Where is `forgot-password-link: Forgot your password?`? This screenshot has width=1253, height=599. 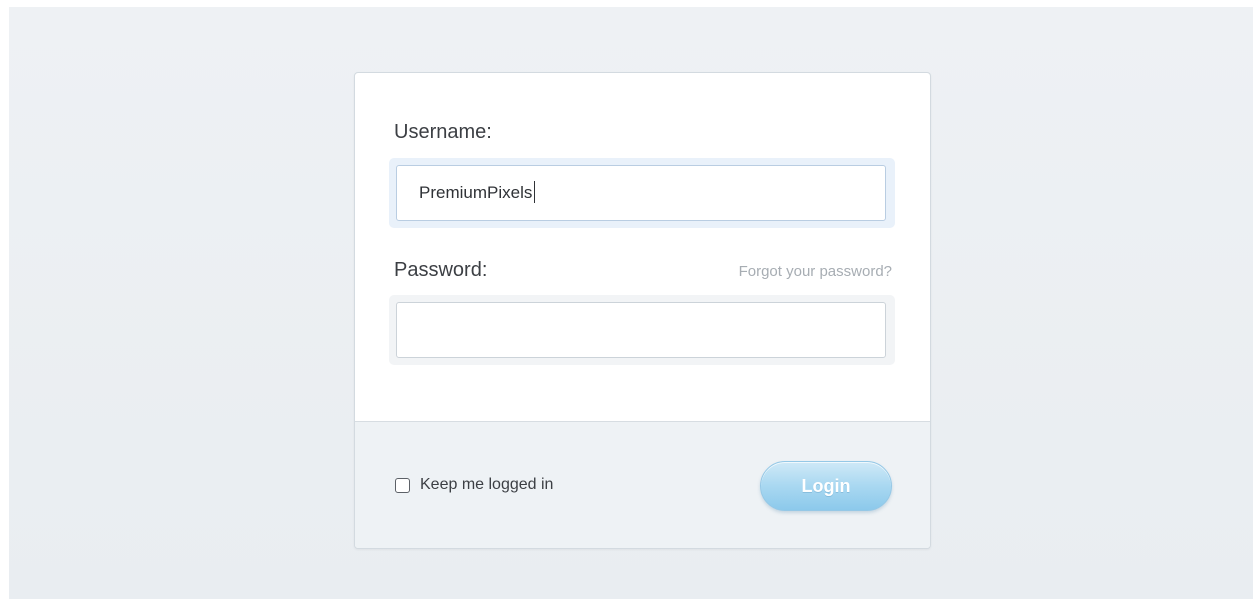 forgot-password-link: Forgot your password? is located at coordinates (815, 271).